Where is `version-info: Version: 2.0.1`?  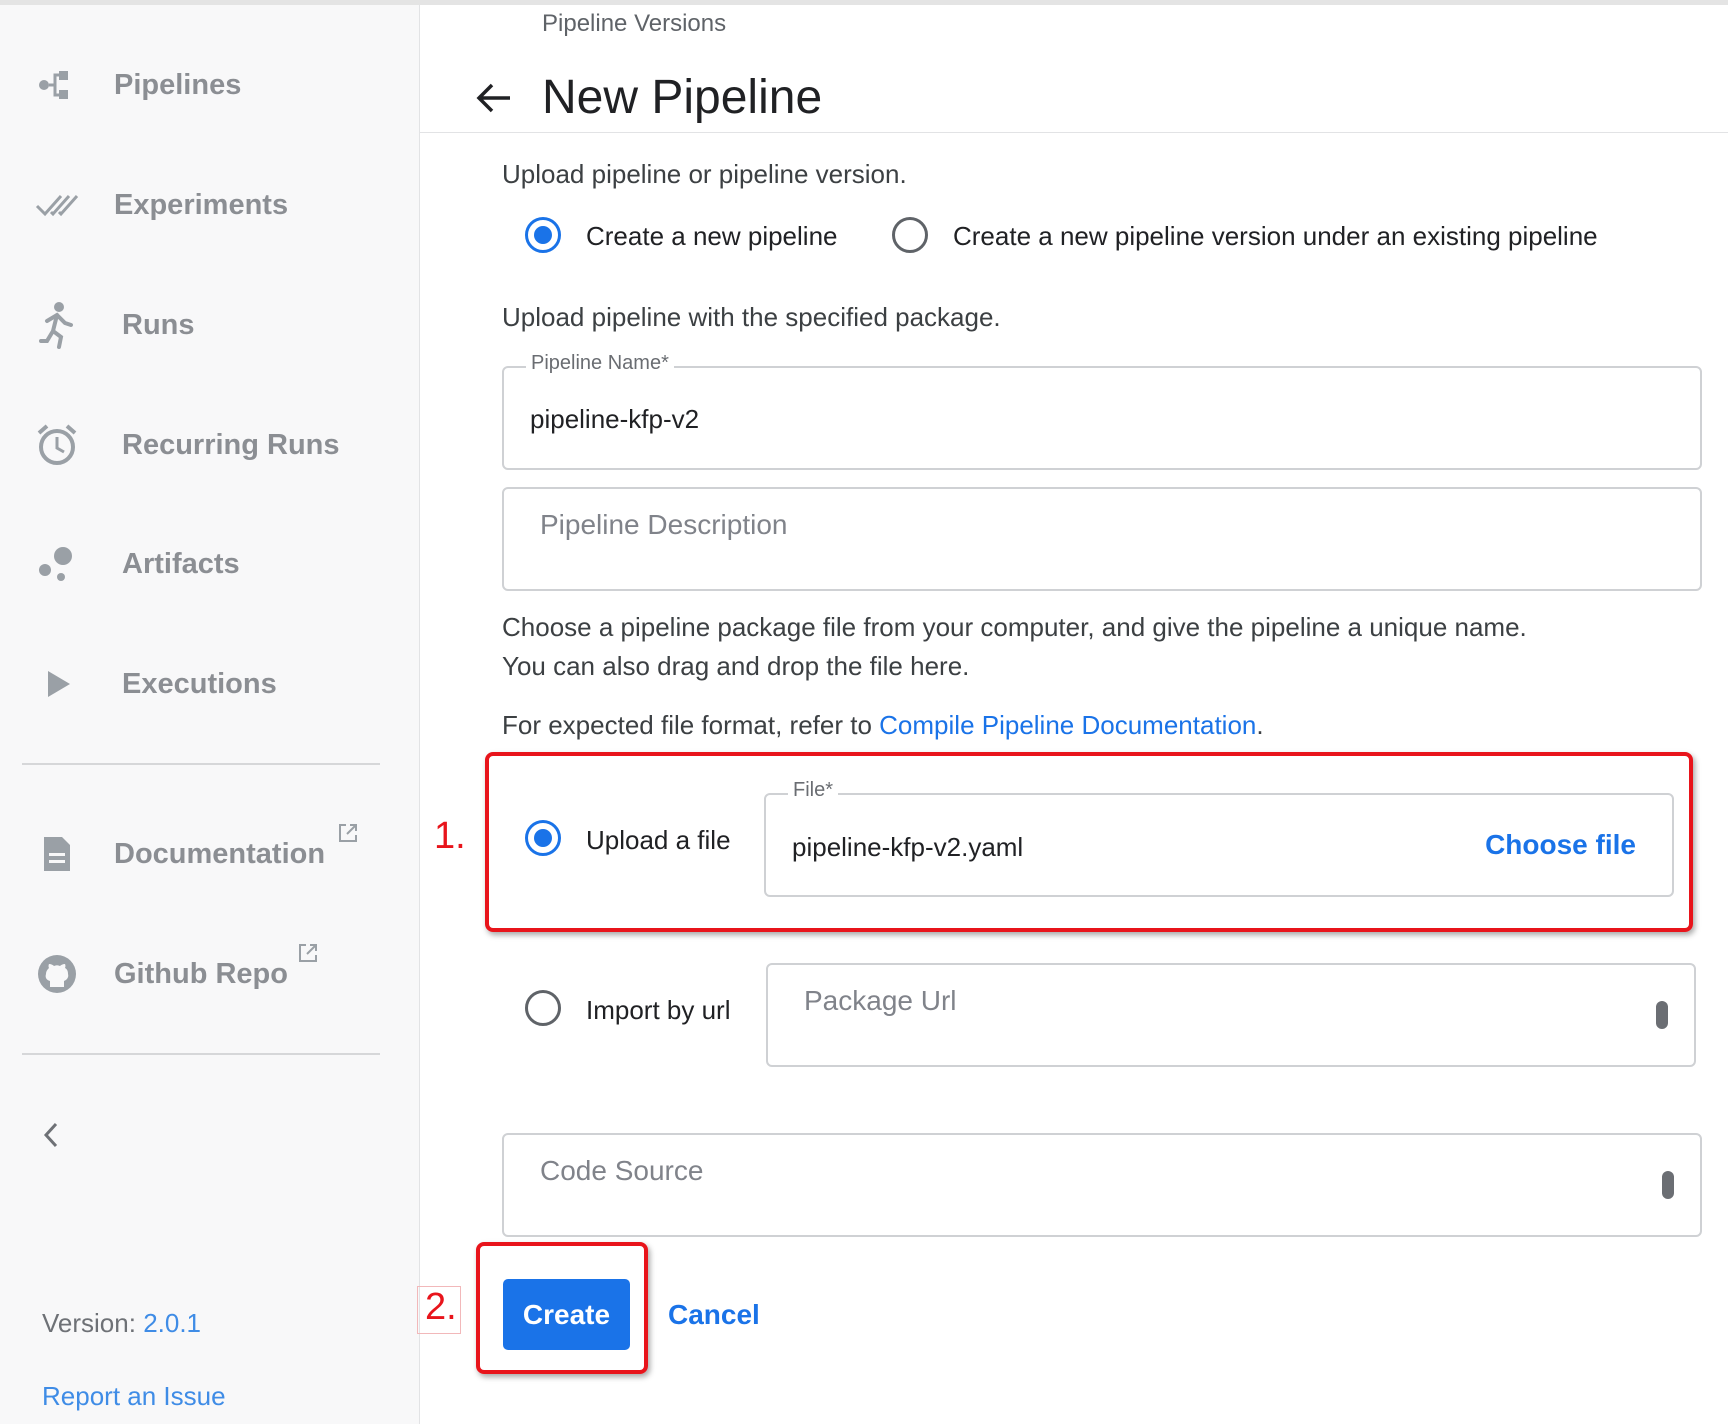 version-info: Version: 2.0.1 is located at coordinates (121, 1323).